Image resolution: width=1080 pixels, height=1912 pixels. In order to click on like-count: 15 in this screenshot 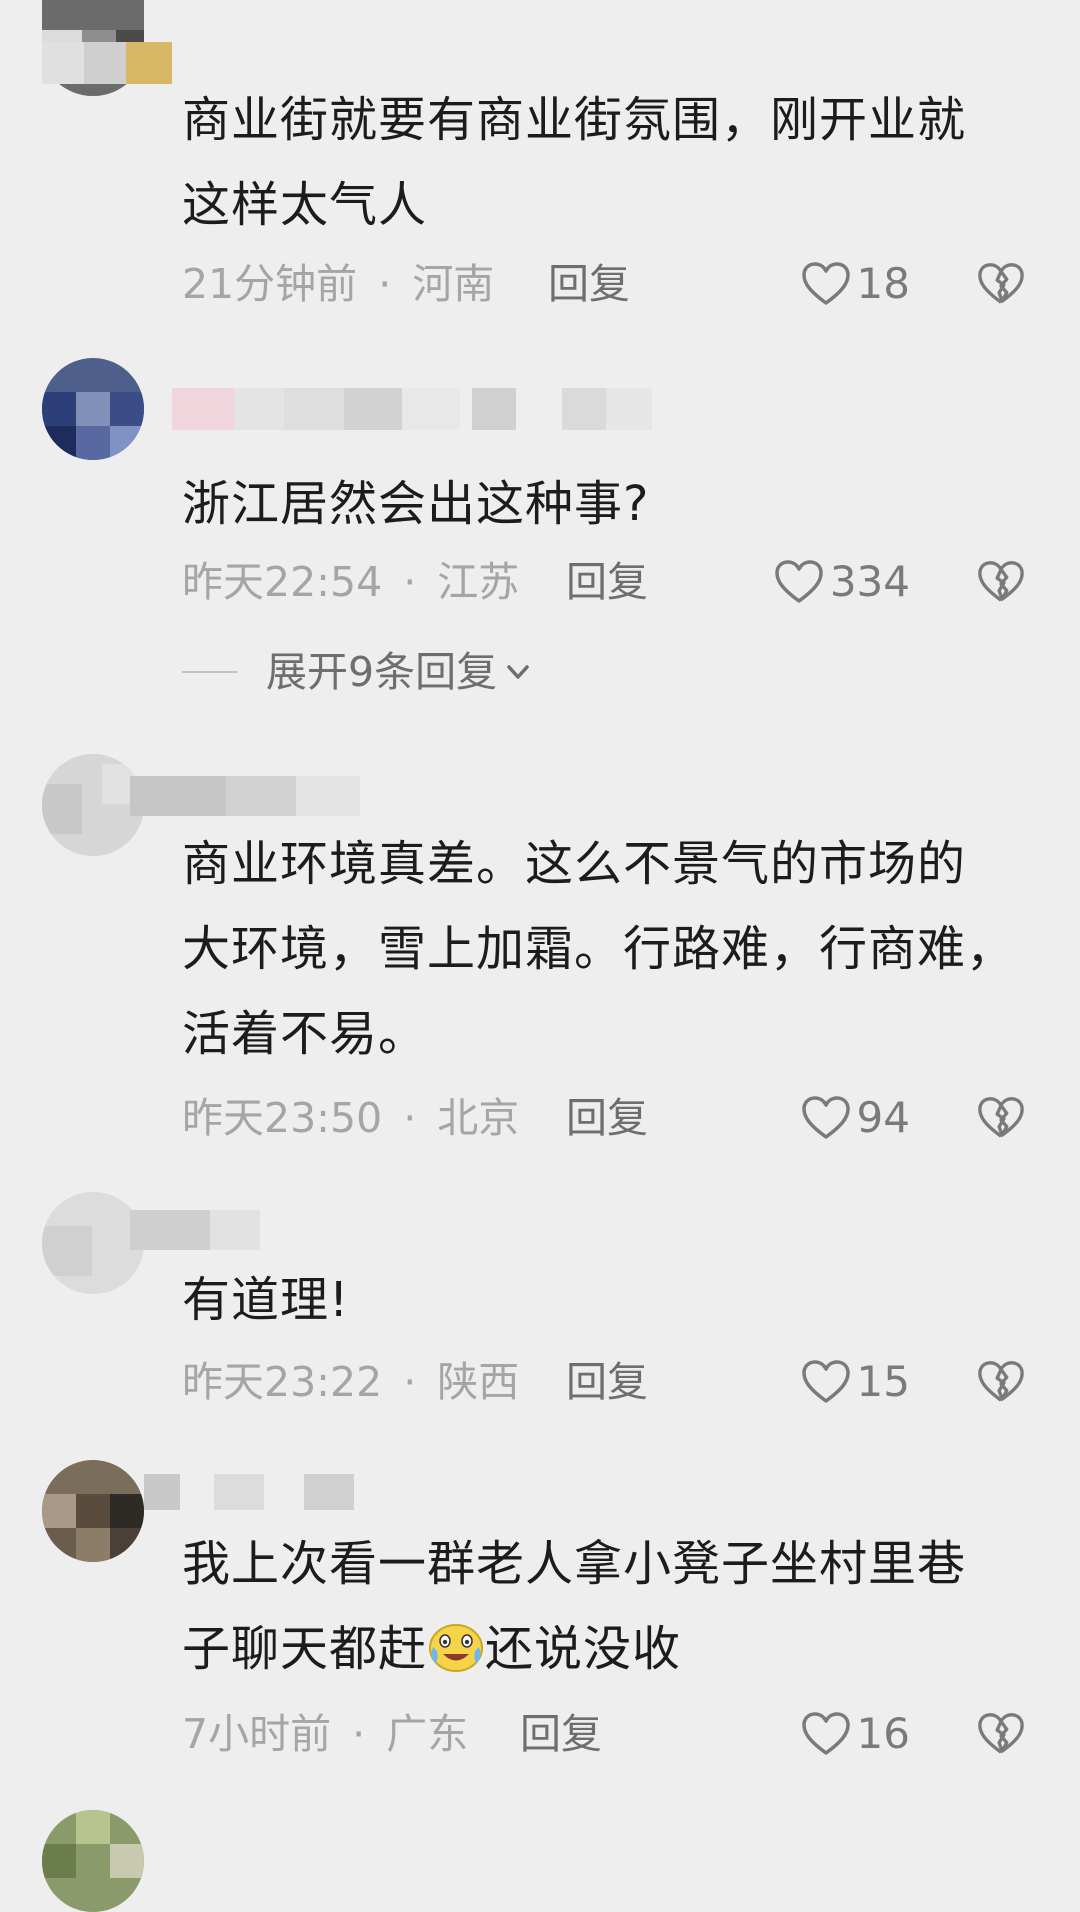, I will do `click(883, 1381)`.